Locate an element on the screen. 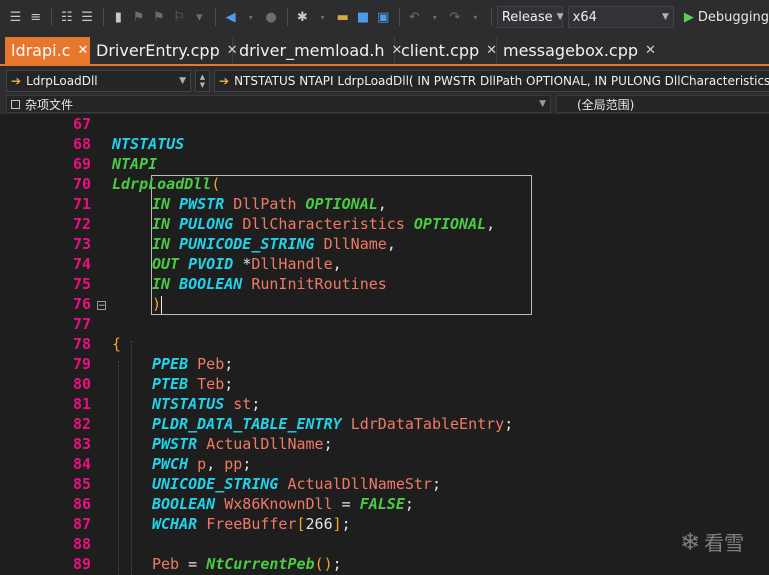 The height and width of the screenshot is (575, 769). line-number: 70 is located at coordinates (81, 184).